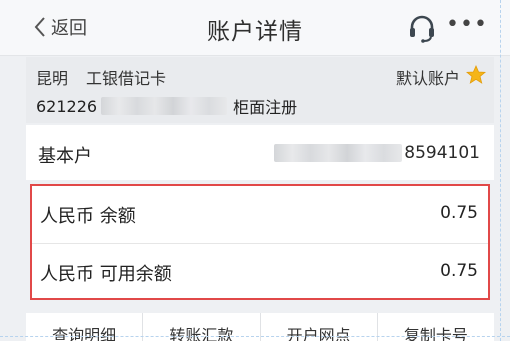  What do you see at coordinates (260, 214) in the screenshot?
I see `balance-row: 人民币 余额 0.75` at bounding box center [260, 214].